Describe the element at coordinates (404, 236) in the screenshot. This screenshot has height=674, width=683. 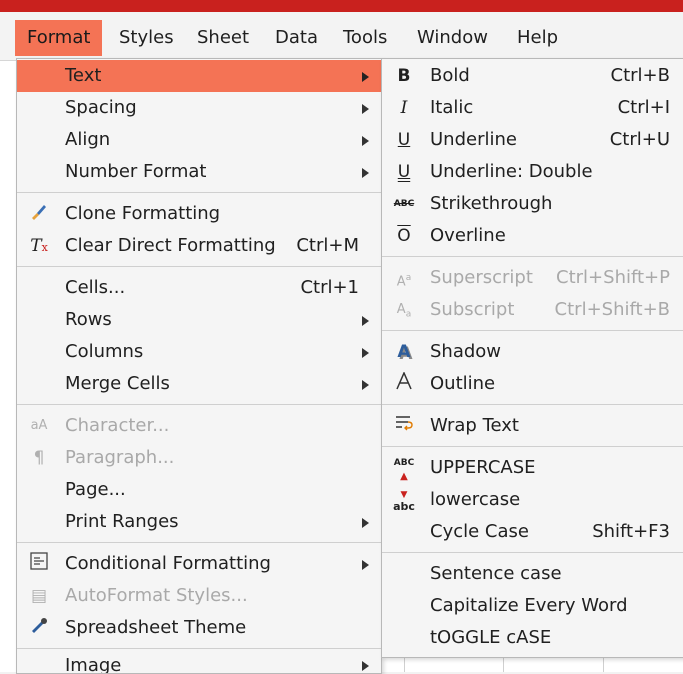
I see `overline-icon: O` at that location.